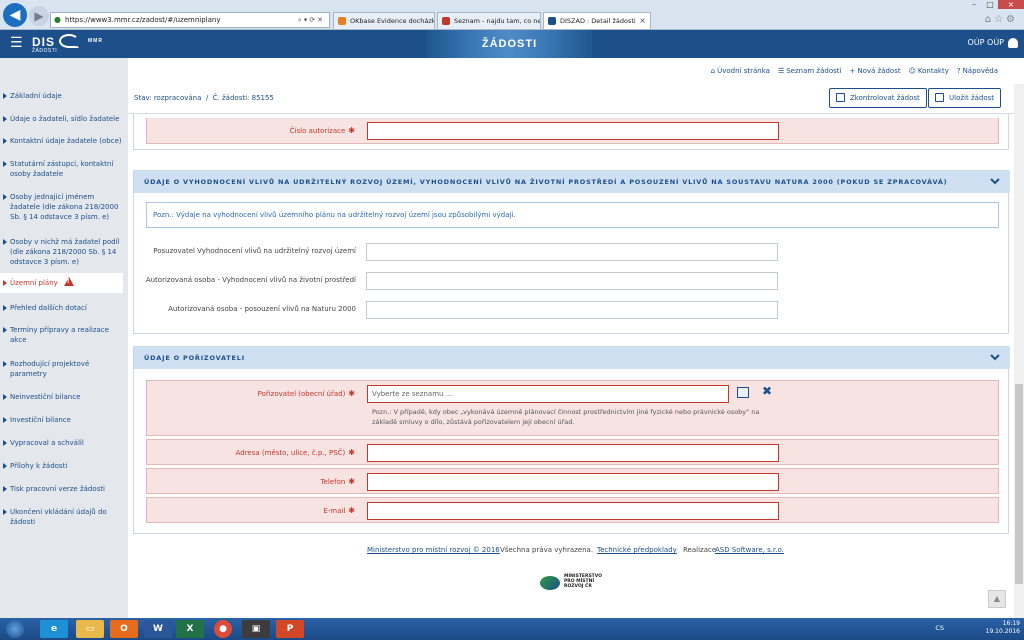 The height and width of the screenshot is (640, 1024). Describe the element at coordinates (433, 550) in the screenshot. I see `ministry-link: Ministerstvo pro místní rozvoj © 2016` at that location.